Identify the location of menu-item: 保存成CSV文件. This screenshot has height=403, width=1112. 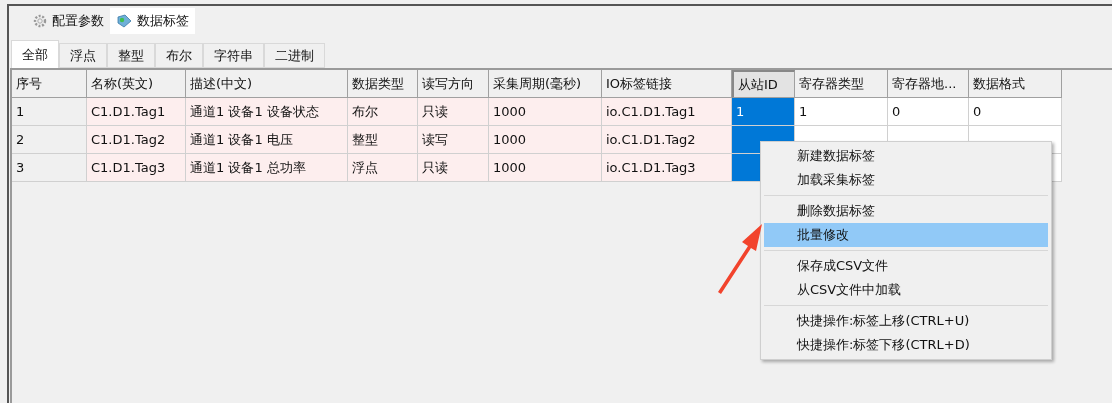
(906, 266).